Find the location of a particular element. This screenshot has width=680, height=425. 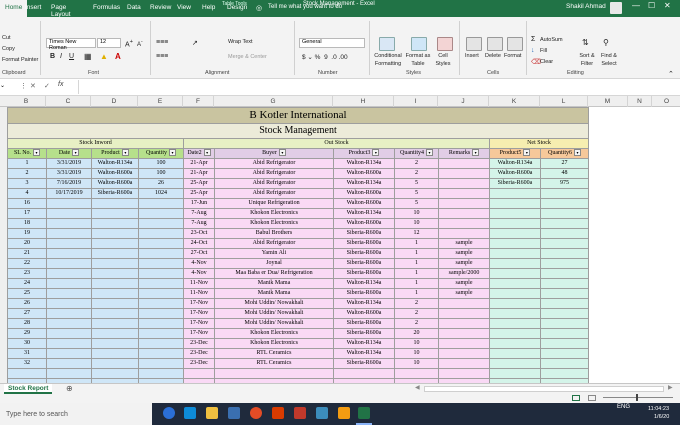

fill-color-icon: ▲ is located at coordinates (104, 56).